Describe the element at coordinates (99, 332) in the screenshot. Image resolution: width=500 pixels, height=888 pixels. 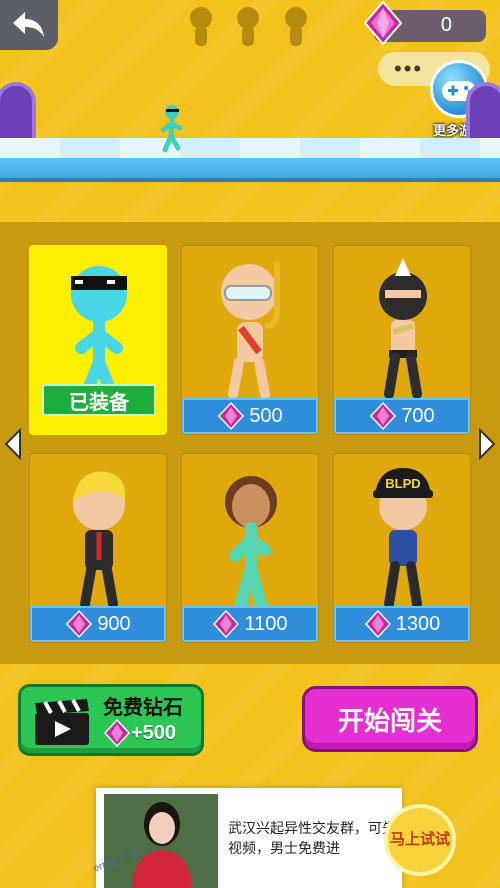
I see `sunglasses-stickman-icon` at that location.